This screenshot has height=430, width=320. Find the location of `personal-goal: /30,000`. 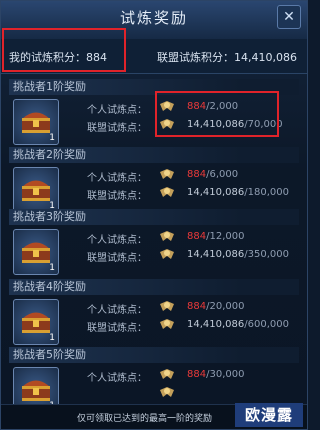

personal-goal: /30,000 is located at coordinates (225, 374).